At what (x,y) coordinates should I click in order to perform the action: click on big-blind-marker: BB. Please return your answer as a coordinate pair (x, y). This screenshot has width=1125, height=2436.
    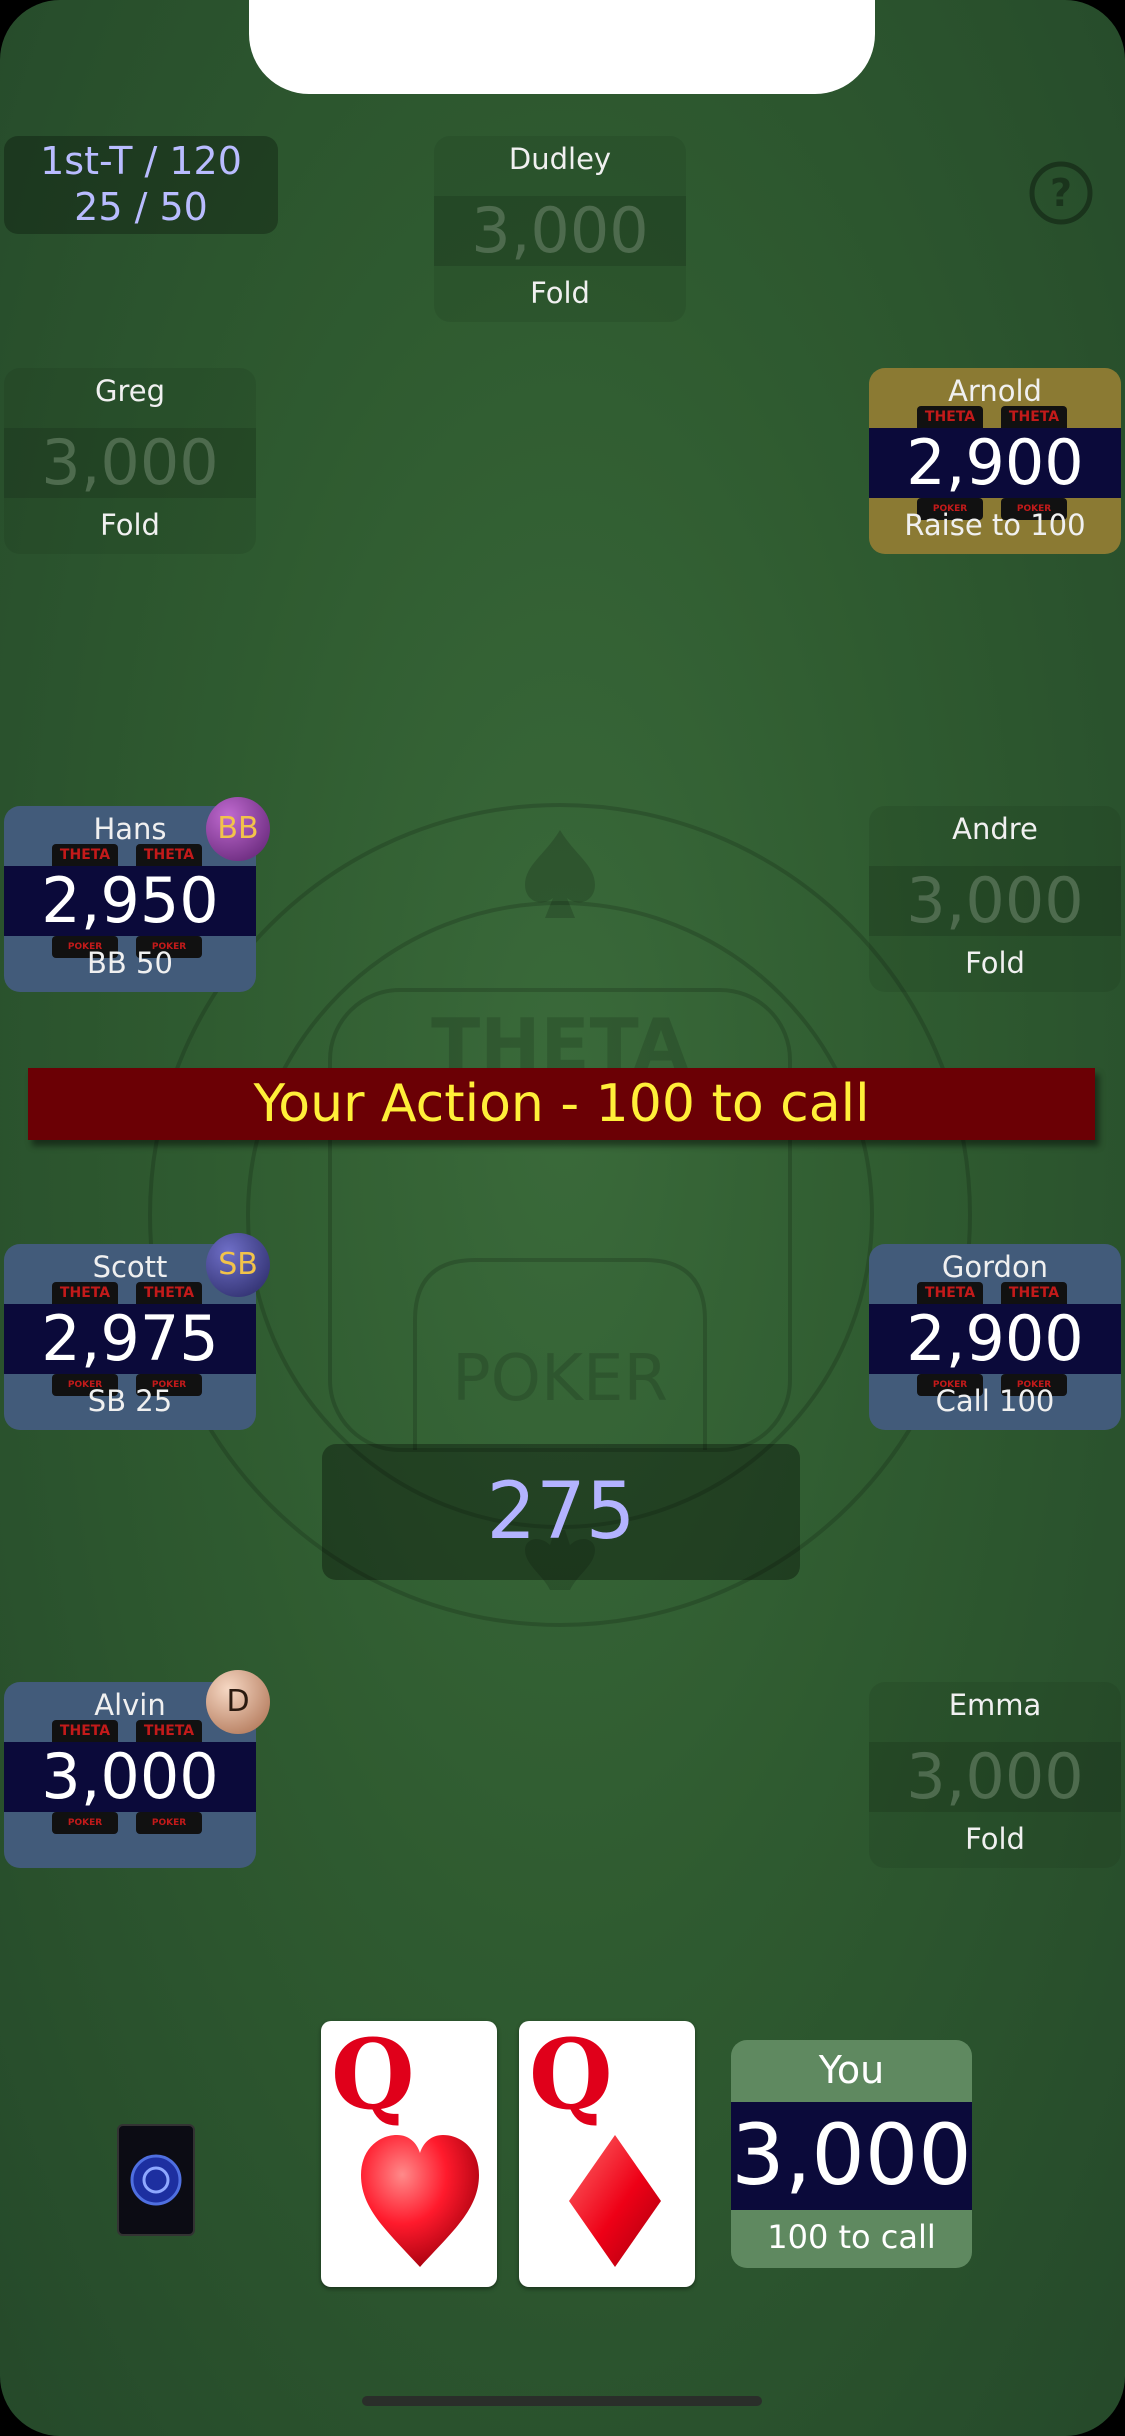
    Looking at the image, I should click on (238, 829).